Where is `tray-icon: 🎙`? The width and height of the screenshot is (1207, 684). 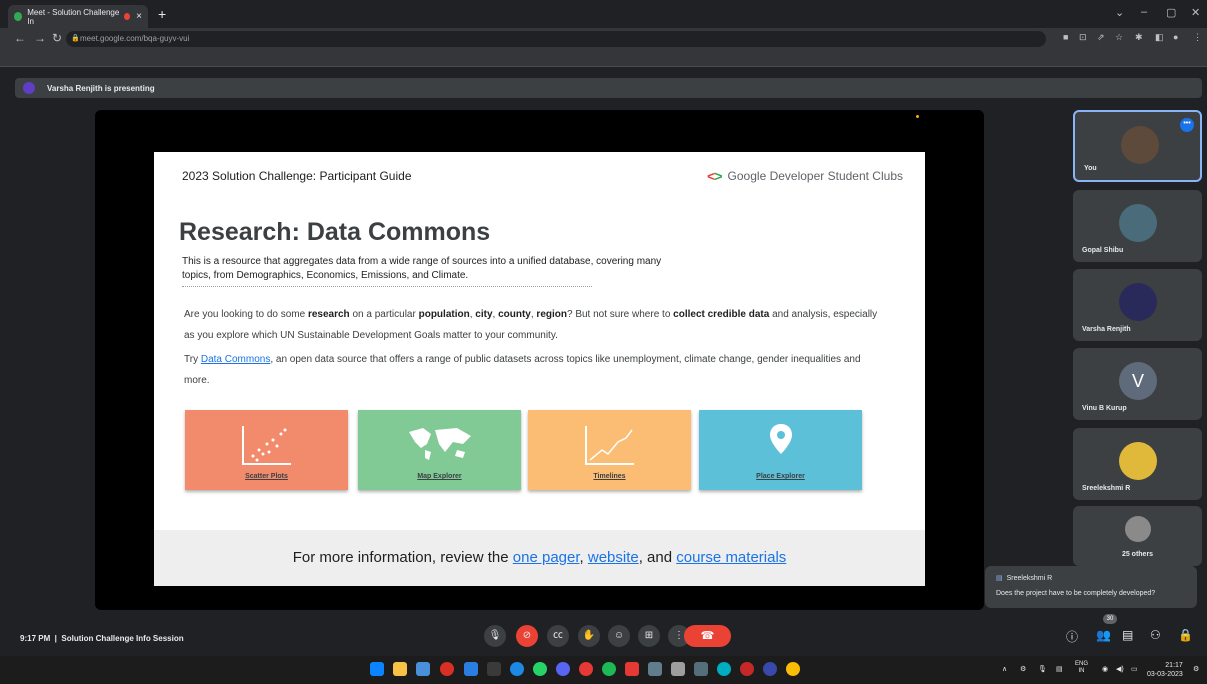
tray-icon: 🎙 is located at coordinates (1042, 669).